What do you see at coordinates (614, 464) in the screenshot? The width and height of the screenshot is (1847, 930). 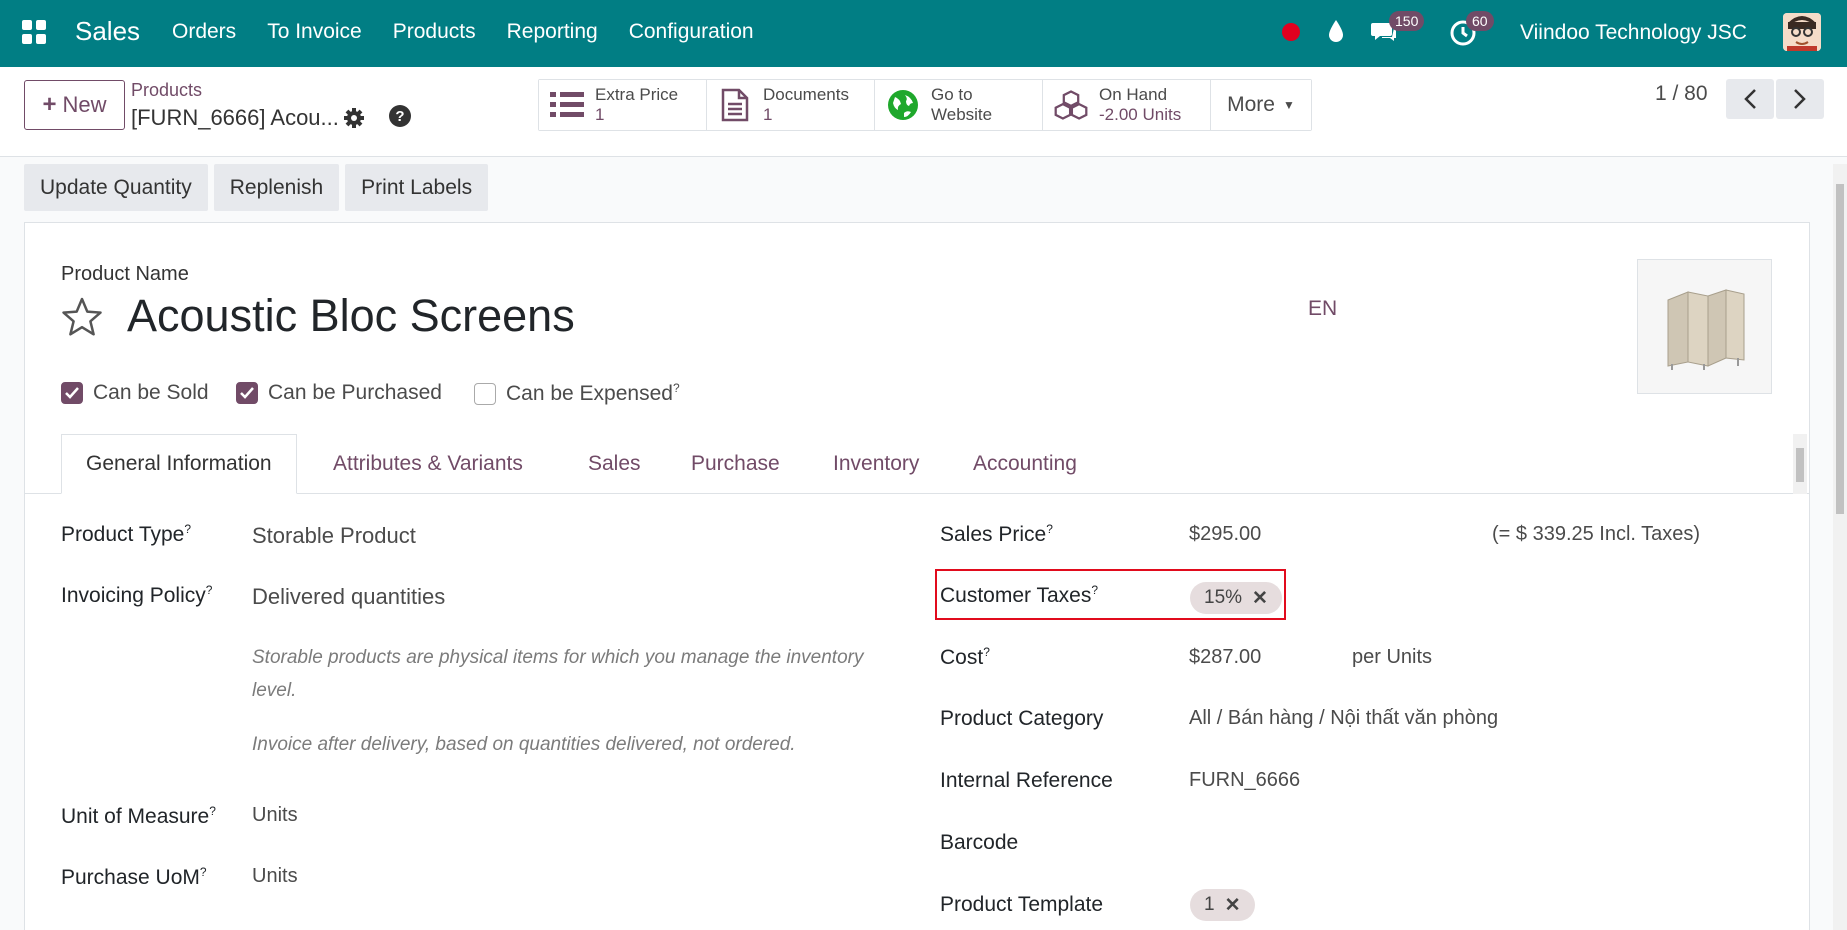 I see `tab-sales: Sales` at bounding box center [614, 464].